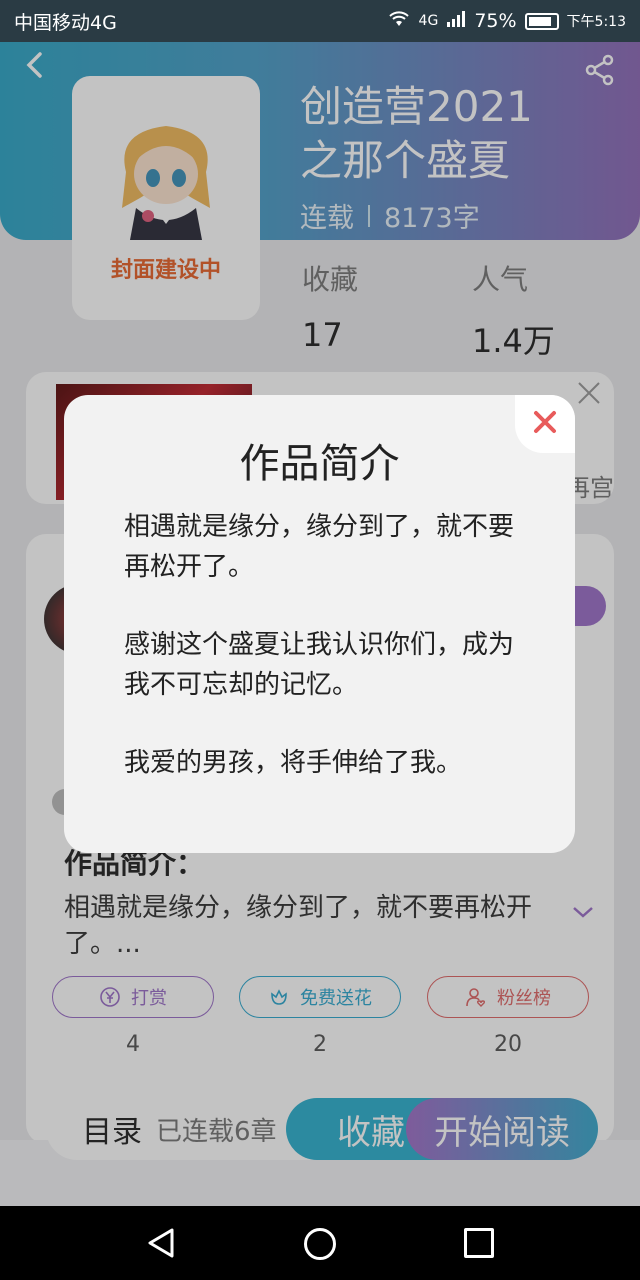  I want to click on modal-paragraph: 感谢这个盛夏让我认识你们，成为我不可忘却的记忆。, so click(319, 665).